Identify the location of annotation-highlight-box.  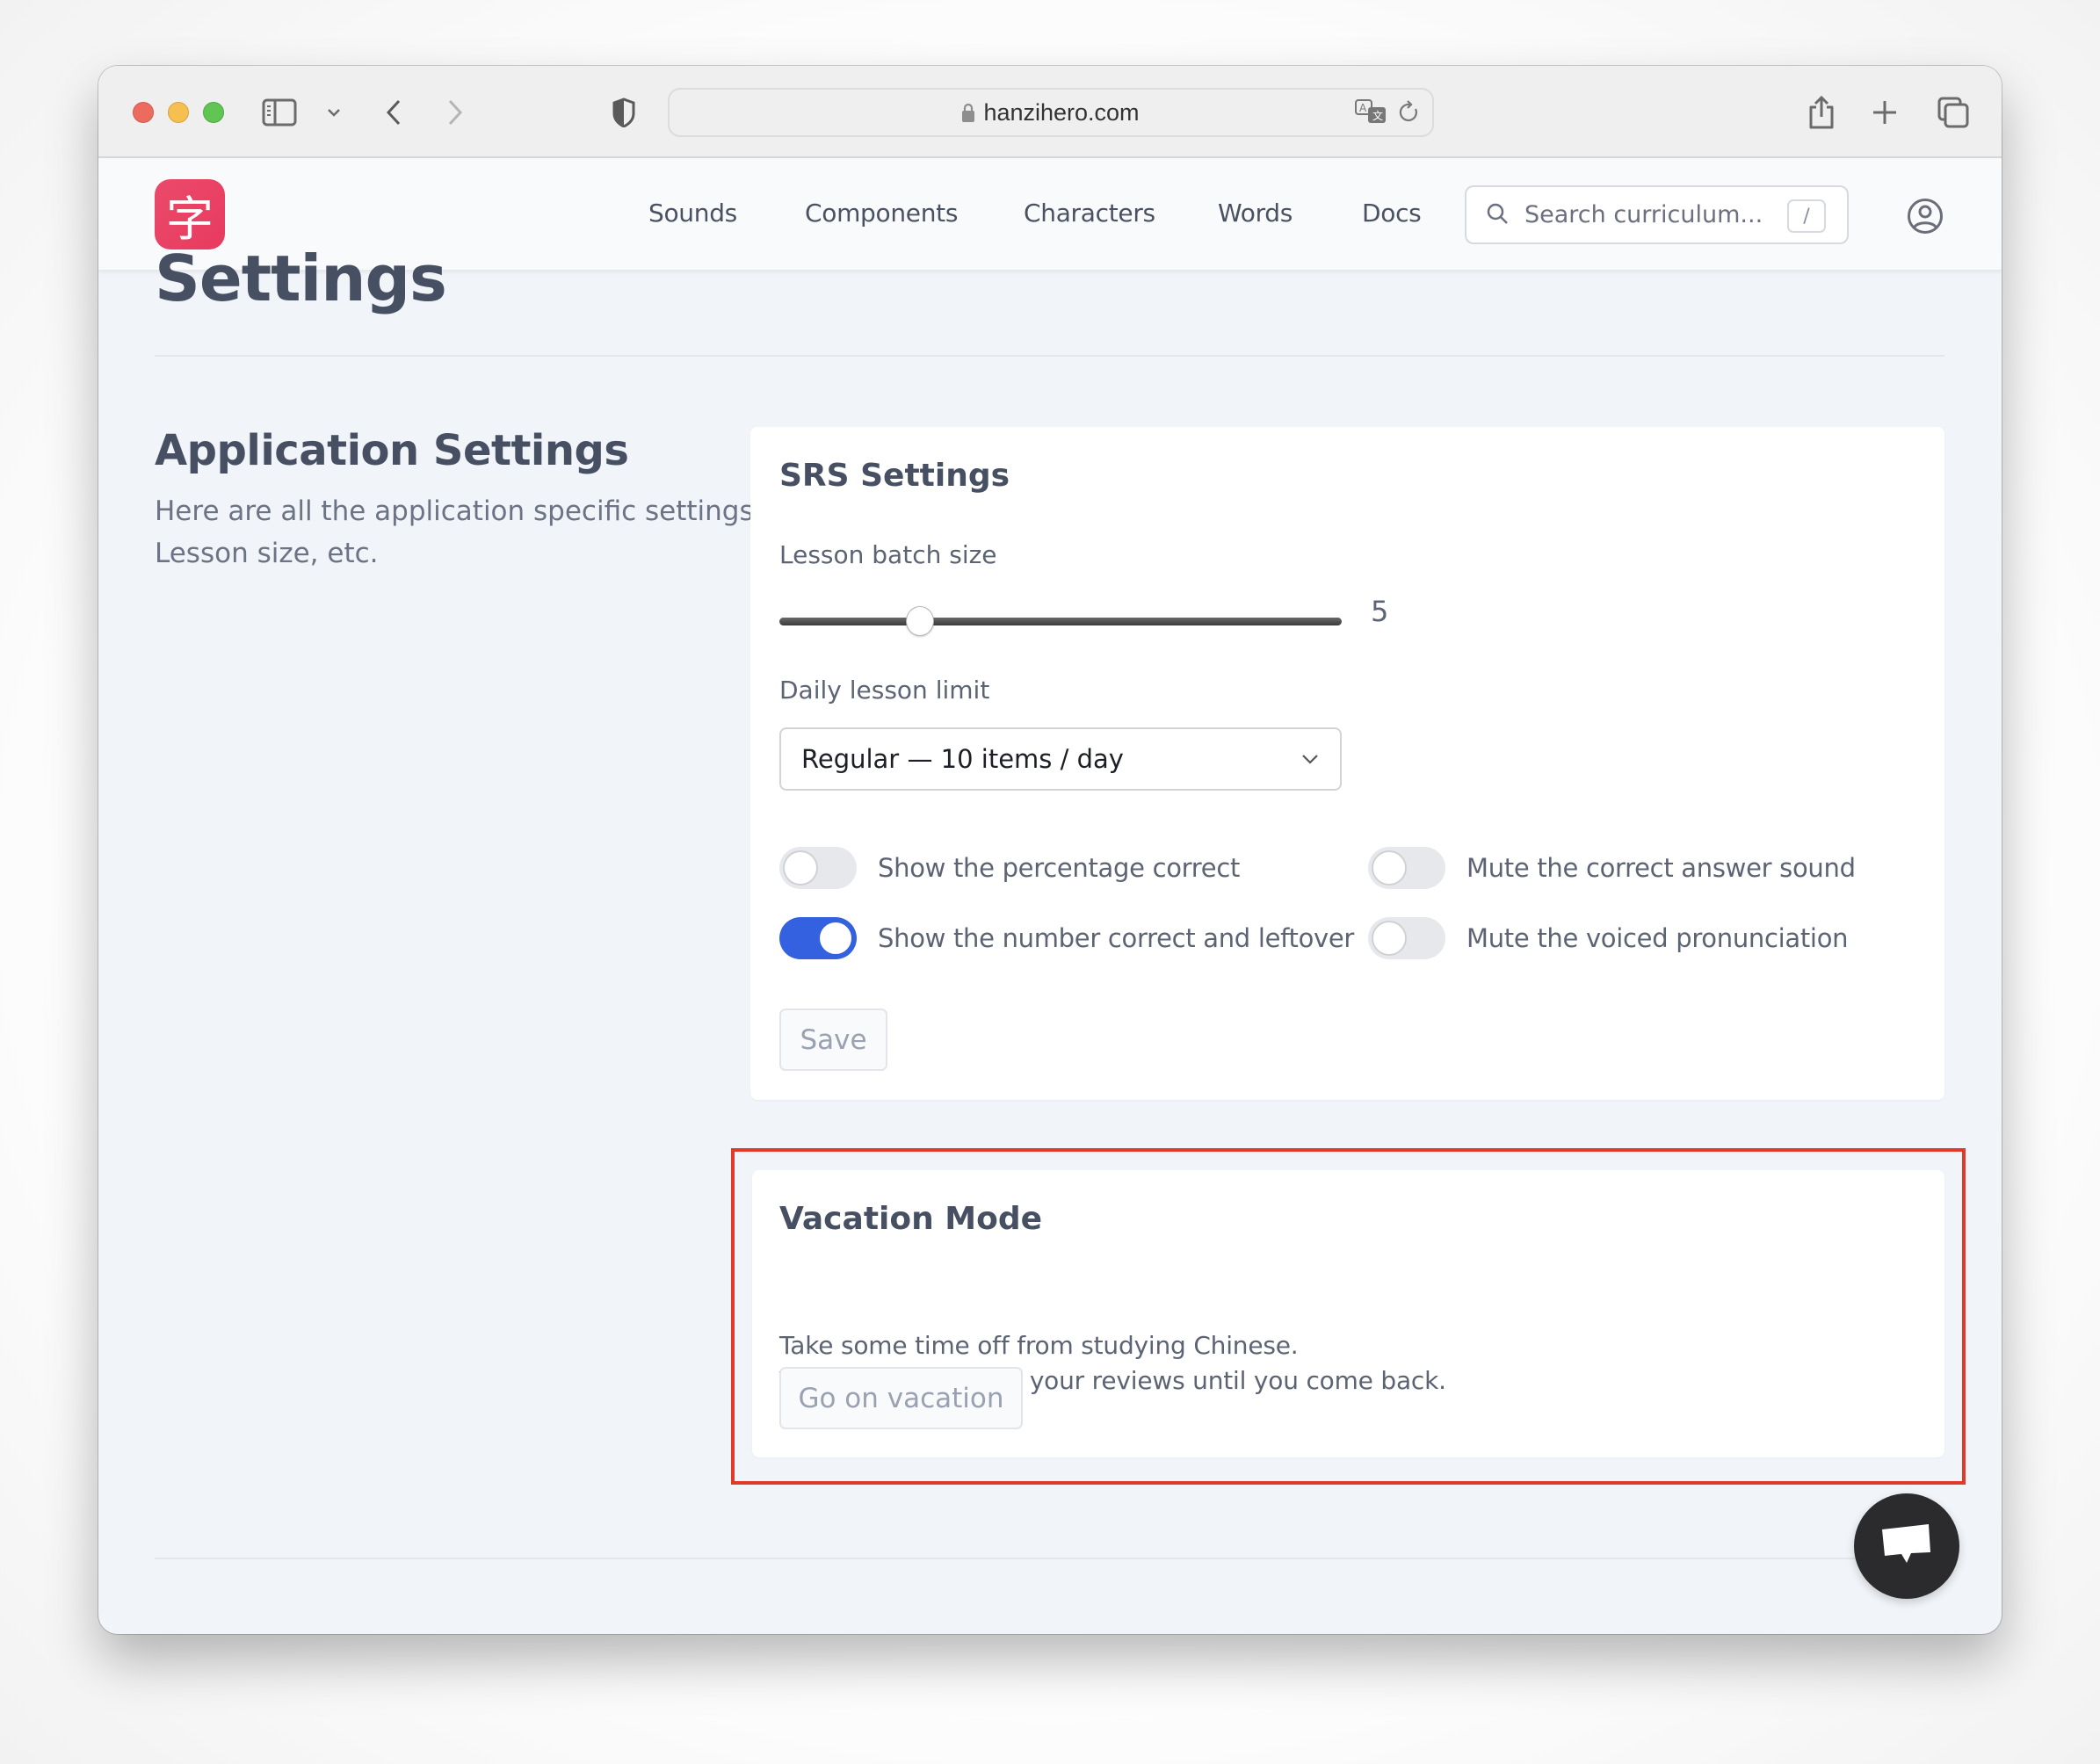
(1348, 1316).